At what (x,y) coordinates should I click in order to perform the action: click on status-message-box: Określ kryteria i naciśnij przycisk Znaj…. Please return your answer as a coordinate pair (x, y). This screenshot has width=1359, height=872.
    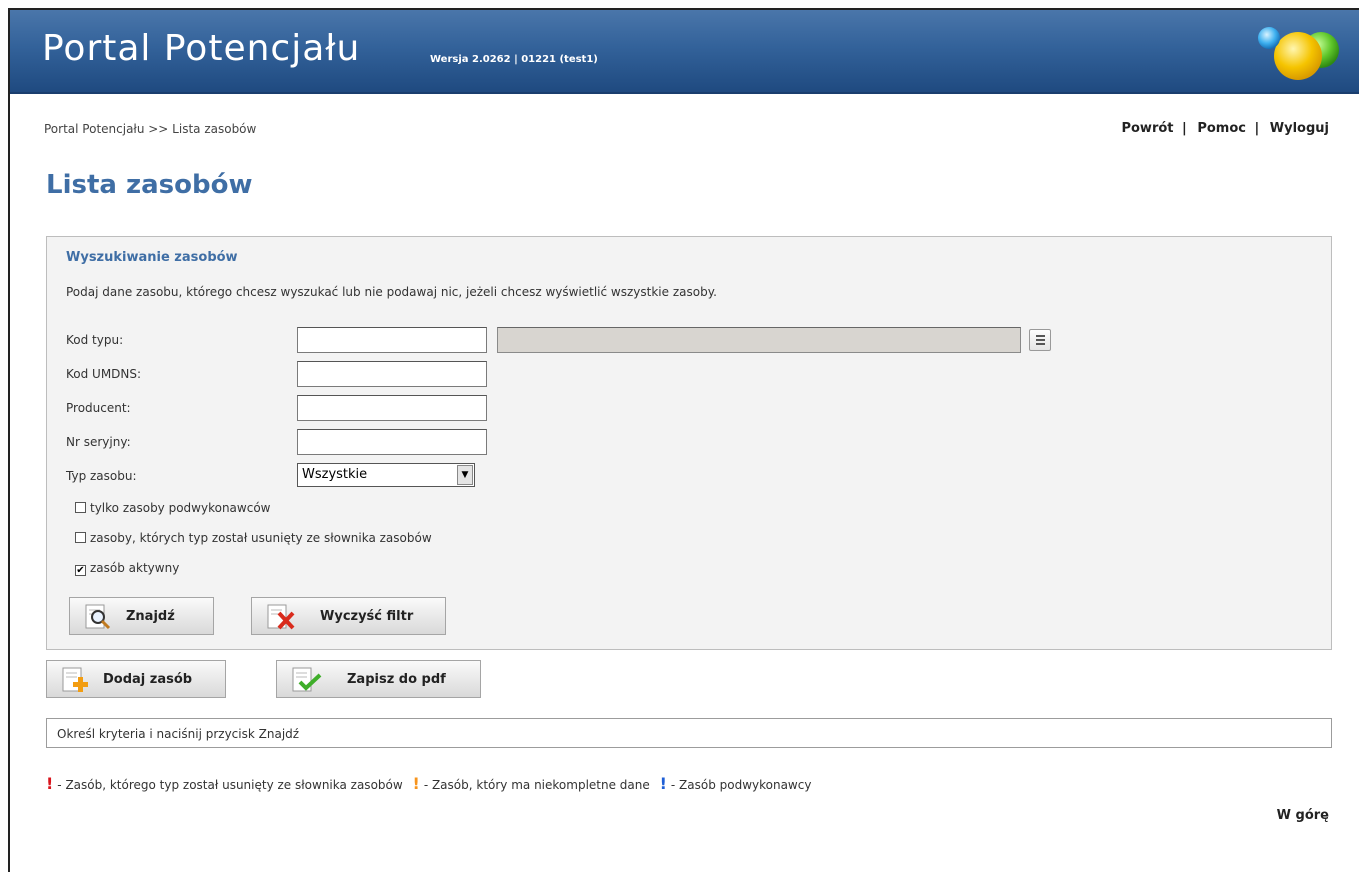
    Looking at the image, I should click on (689, 733).